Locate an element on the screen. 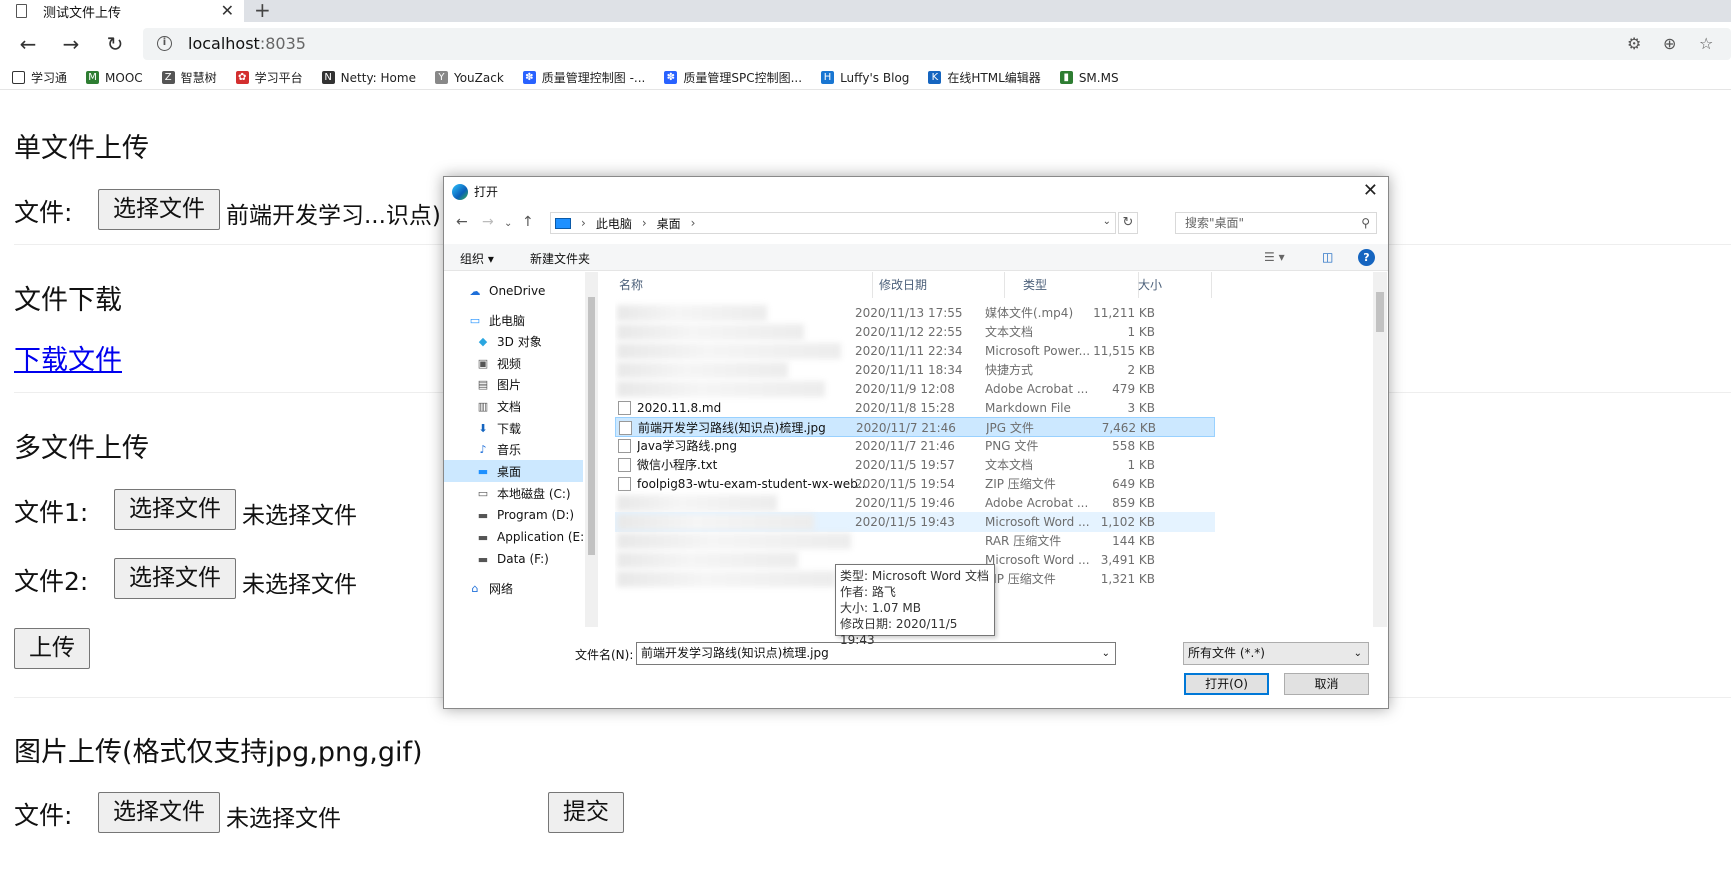 This screenshot has height=890, width=1731. column-size: 大小 is located at coordinates (1173, 285).